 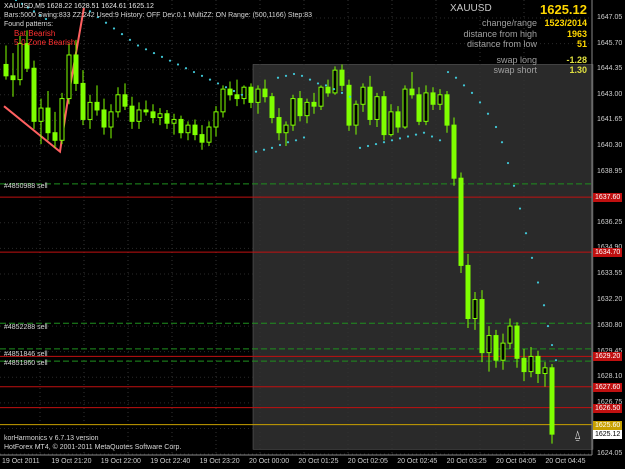 What do you see at coordinates (610, 273) in the screenshot?
I see `price-tick-label: 1633.55` at bounding box center [610, 273].